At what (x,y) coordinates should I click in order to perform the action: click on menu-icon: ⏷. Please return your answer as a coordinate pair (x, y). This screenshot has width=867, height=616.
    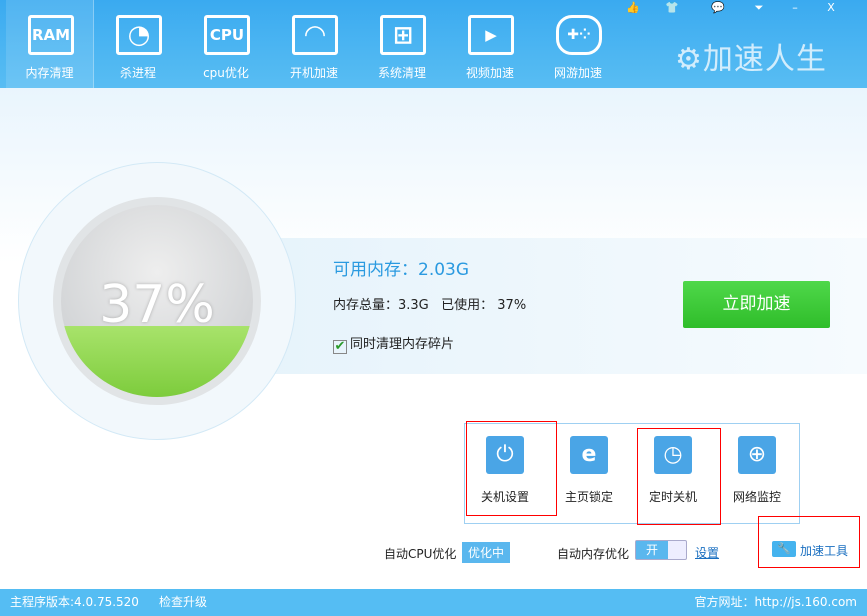
    Looking at the image, I should click on (759, 8).